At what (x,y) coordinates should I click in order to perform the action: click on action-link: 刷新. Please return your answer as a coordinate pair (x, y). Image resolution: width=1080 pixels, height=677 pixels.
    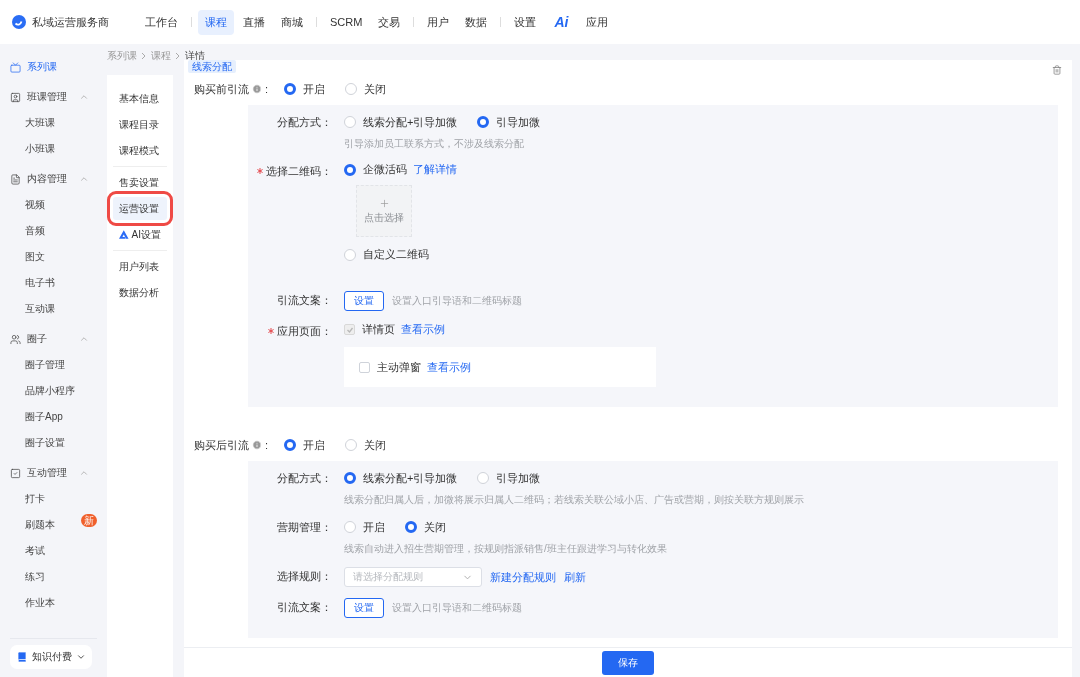
    Looking at the image, I should click on (575, 577).